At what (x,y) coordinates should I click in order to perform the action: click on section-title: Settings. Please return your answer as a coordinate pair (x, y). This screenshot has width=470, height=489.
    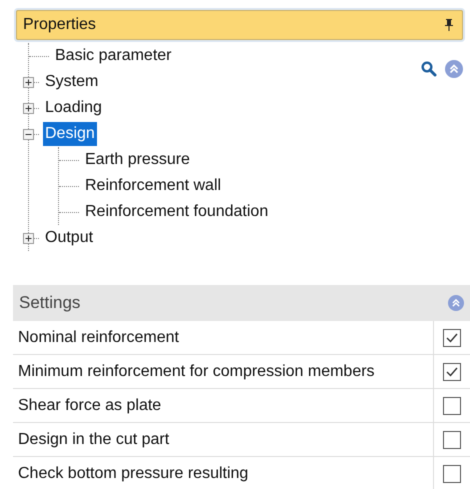
    Looking at the image, I should click on (49, 303).